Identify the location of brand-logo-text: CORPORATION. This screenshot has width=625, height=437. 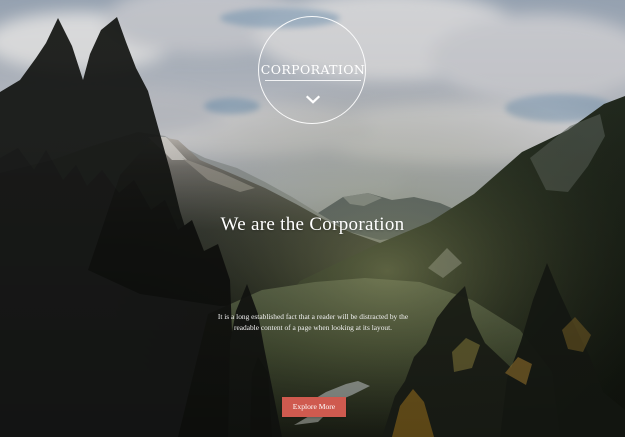
(313, 69).